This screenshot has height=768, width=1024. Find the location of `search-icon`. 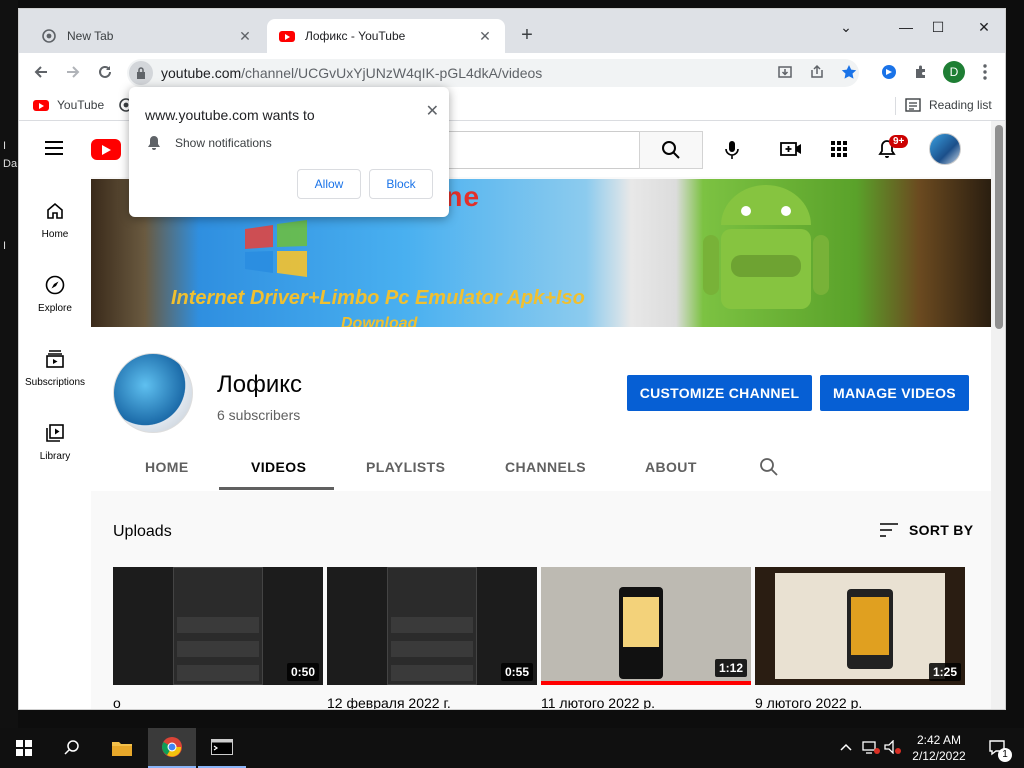

search-icon is located at coordinates (71, 747).